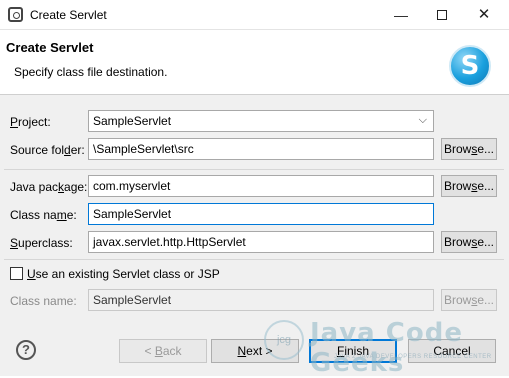 The image size is (509, 378). What do you see at coordinates (422, 120) in the screenshot?
I see `chevron-down-icon: ⌵` at bounding box center [422, 120].